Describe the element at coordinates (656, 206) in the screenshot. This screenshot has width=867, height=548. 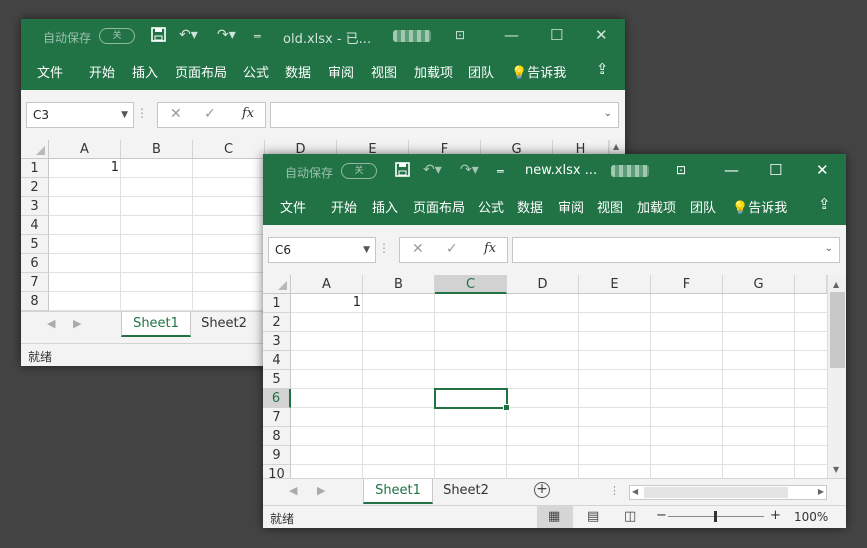
I see `tab-addins: 加载项` at that location.